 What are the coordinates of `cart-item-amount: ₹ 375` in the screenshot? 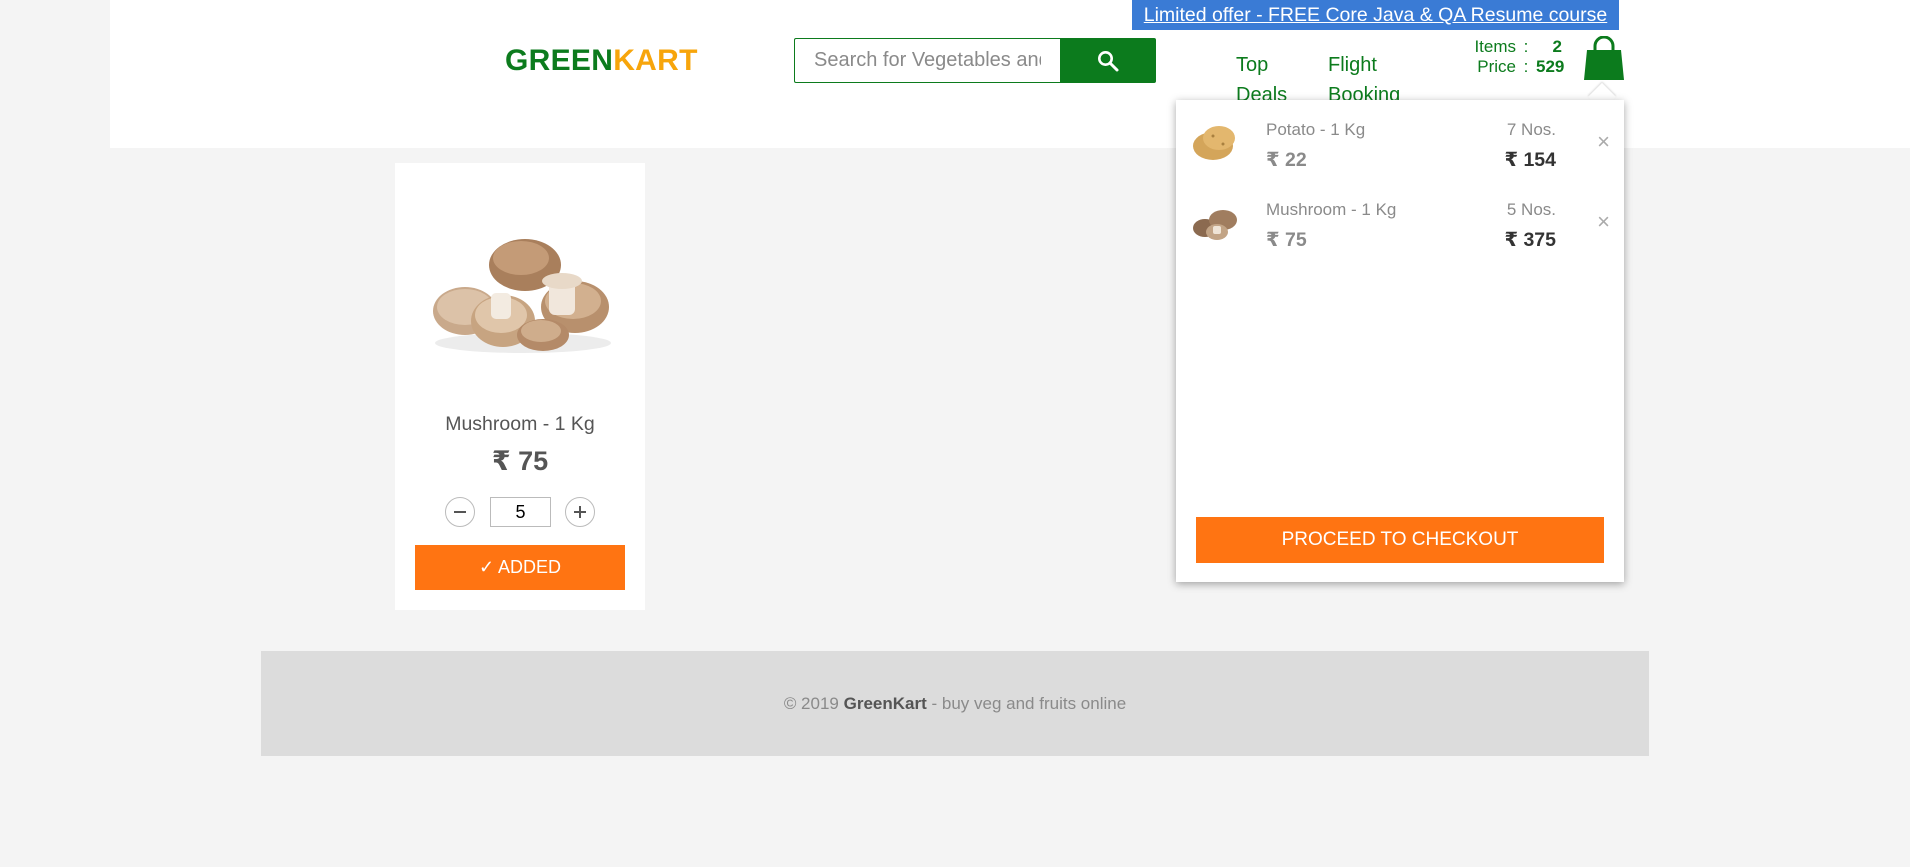 It's located at (1530, 240).